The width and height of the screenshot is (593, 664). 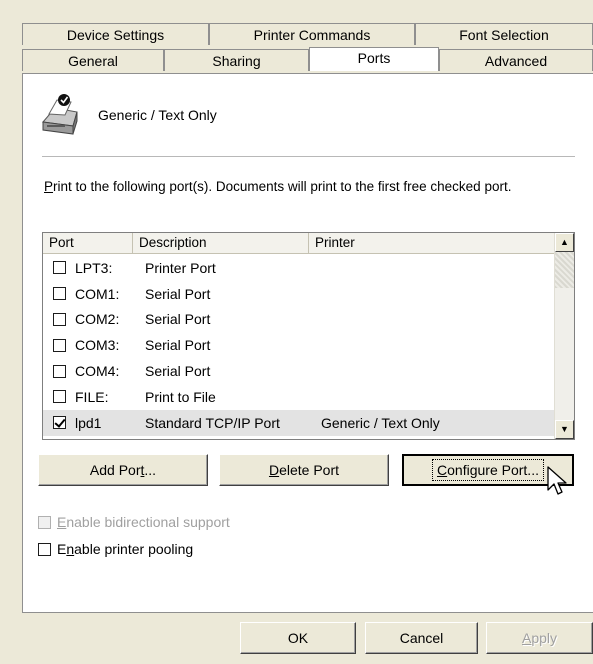 What do you see at coordinates (44, 549) in the screenshot?
I see `pooling-checkbox` at bounding box center [44, 549].